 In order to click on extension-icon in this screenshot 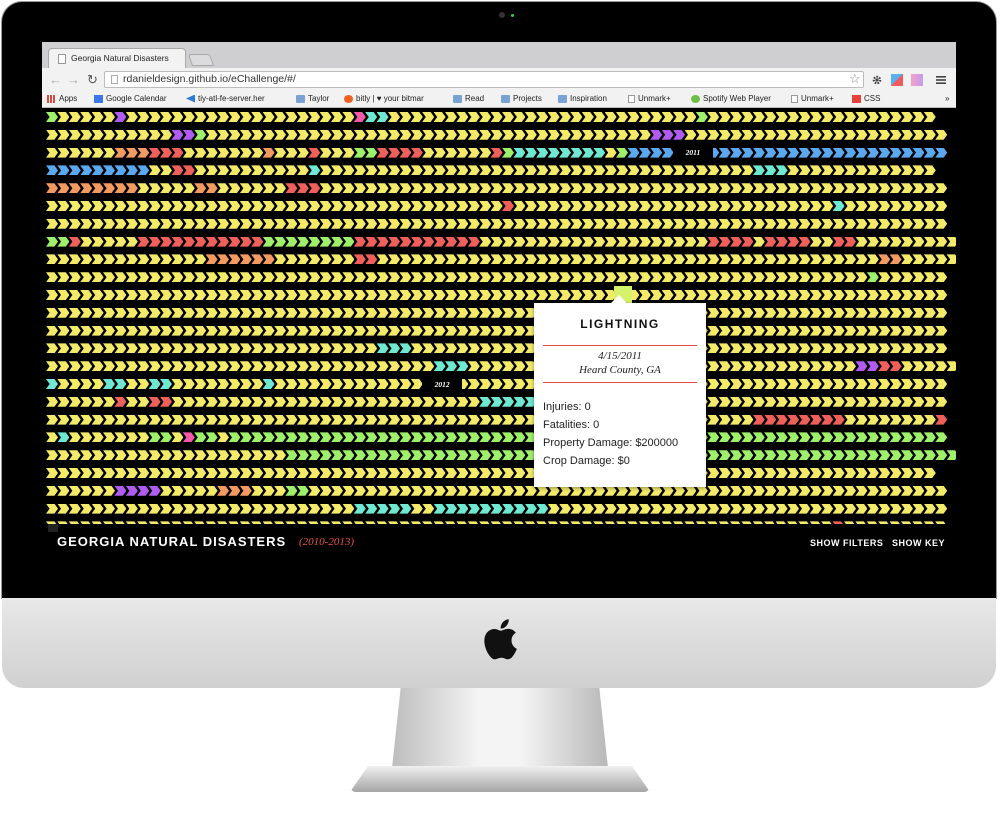, I will do `click(897, 80)`.